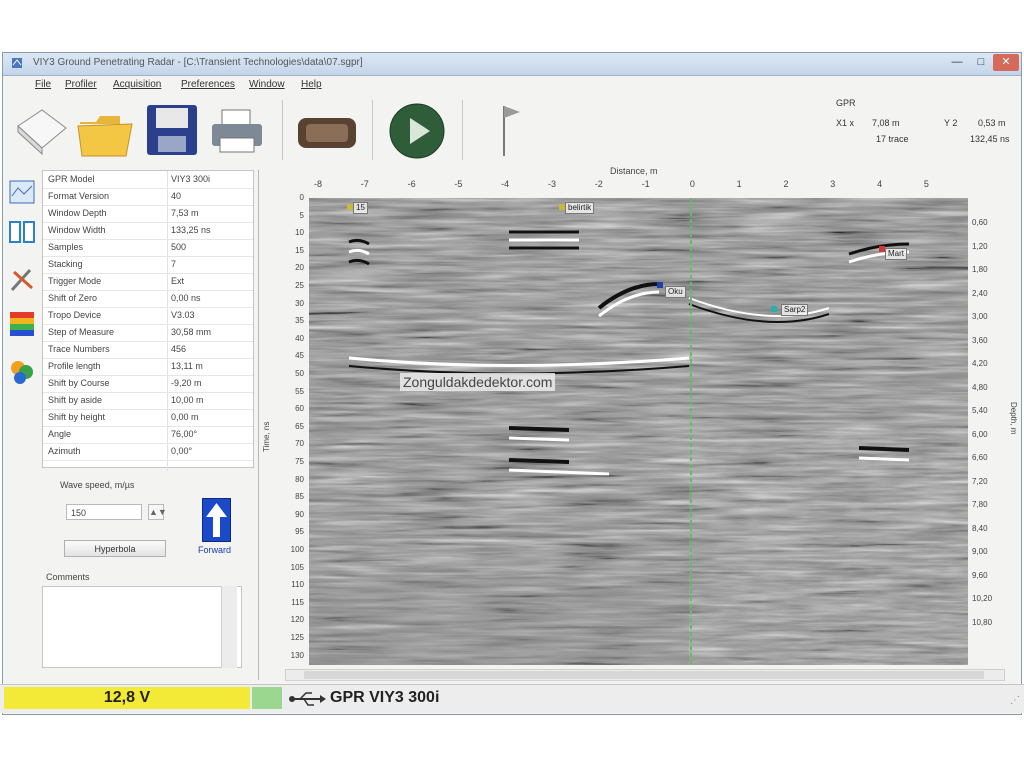 The width and height of the screenshot is (1024, 768). What do you see at coordinates (43, 84) in the screenshot?
I see `menu-file: File` at bounding box center [43, 84].